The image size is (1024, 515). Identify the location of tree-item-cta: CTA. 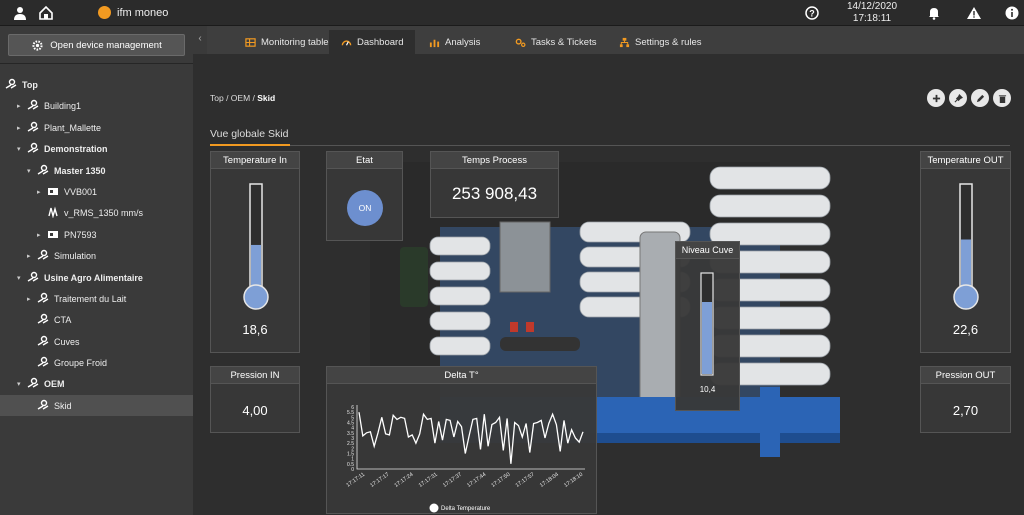
(96, 319).